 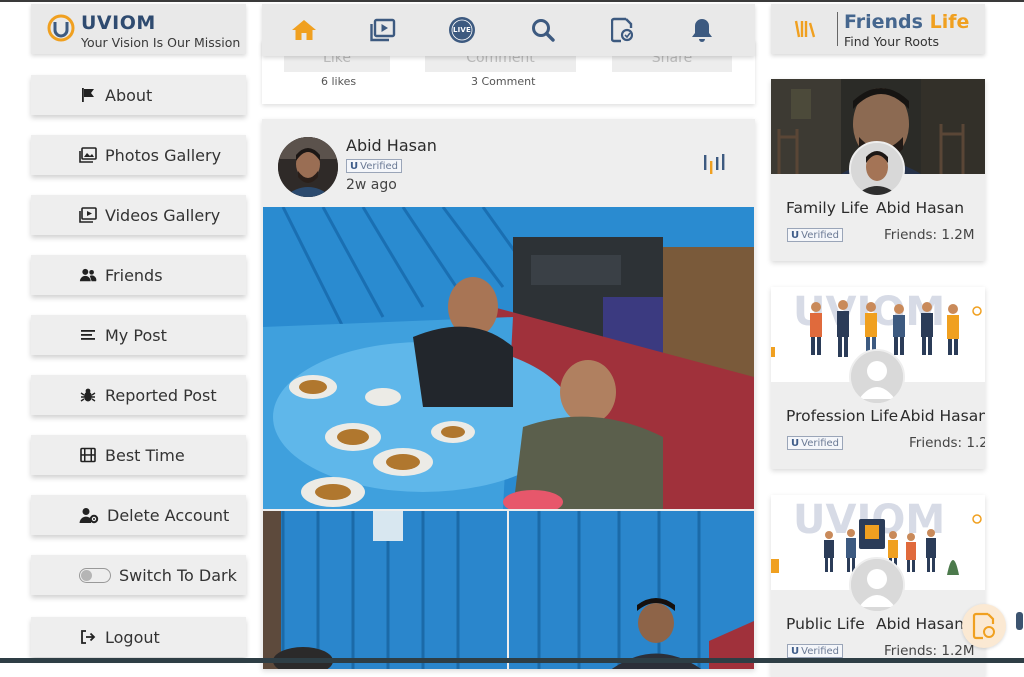 What do you see at coordinates (118, 23) in the screenshot?
I see `brand-name: UVIOM` at bounding box center [118, 23].